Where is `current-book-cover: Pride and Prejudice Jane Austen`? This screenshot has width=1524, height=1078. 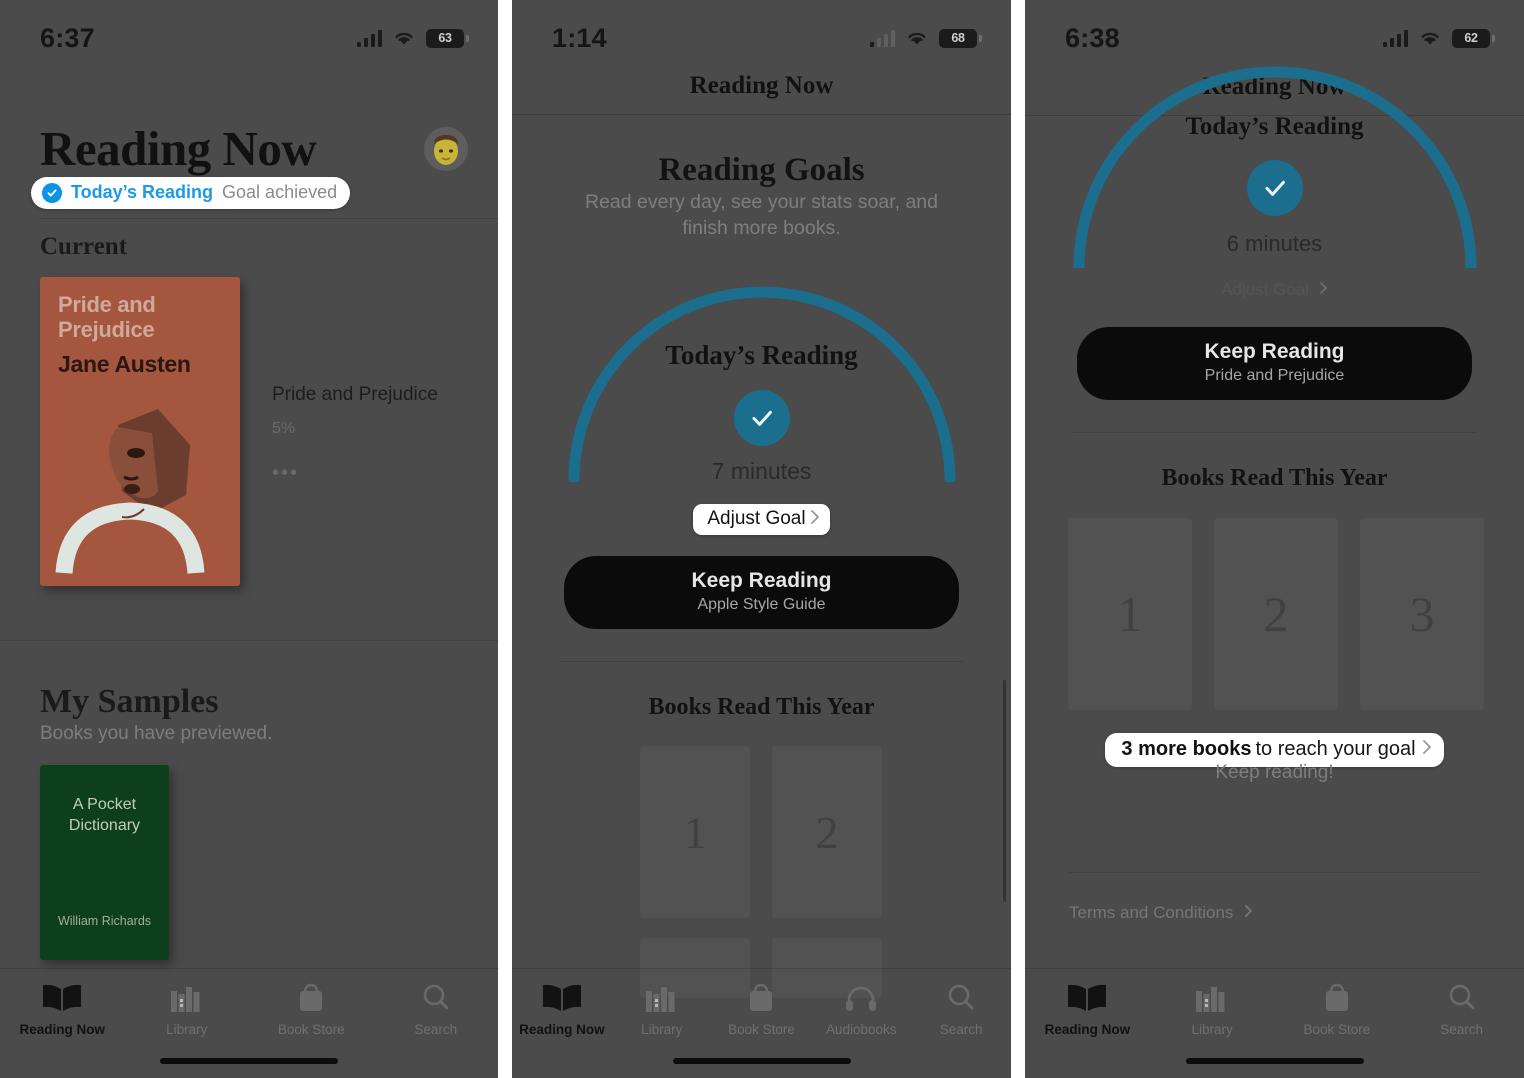
current-book-cover: Pride and Prejudice Jane Austen is located at coordinates (140, 431).